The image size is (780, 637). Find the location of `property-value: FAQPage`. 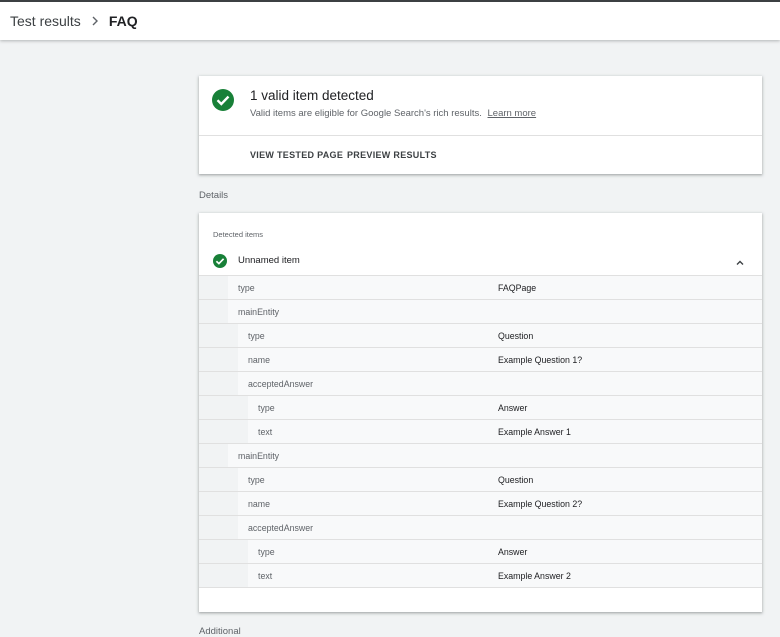

property-value: FAQPage is located at coordinates (517, 288).